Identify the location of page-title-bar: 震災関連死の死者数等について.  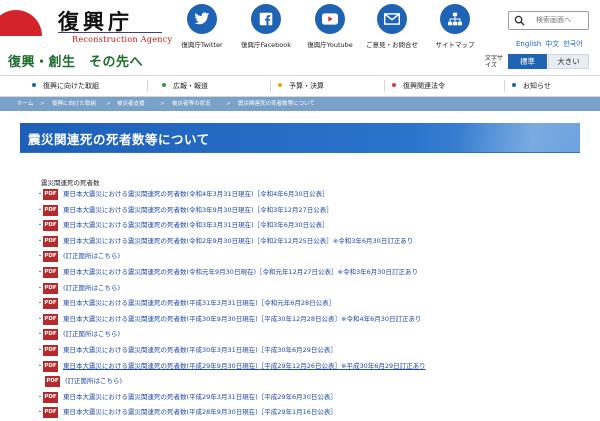
(300, 137).